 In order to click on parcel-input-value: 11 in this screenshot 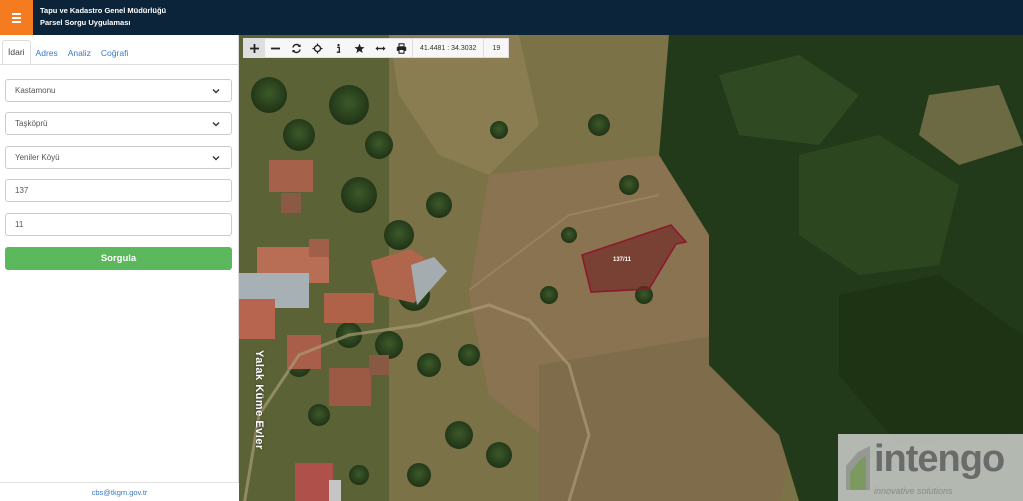, I will do `click(19, 224)`.